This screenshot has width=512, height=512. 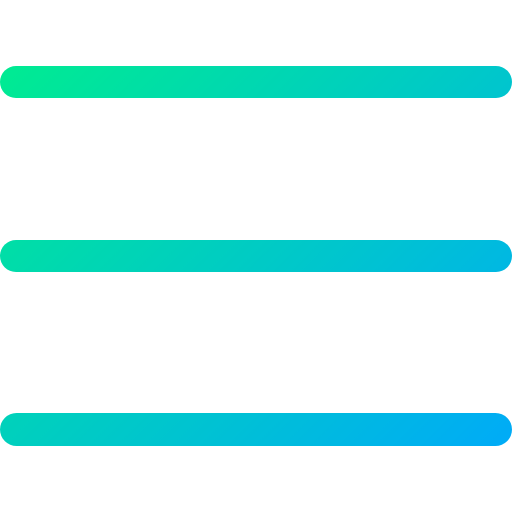 I want to click on menu-line-bottom, so click(x=256, y=429).